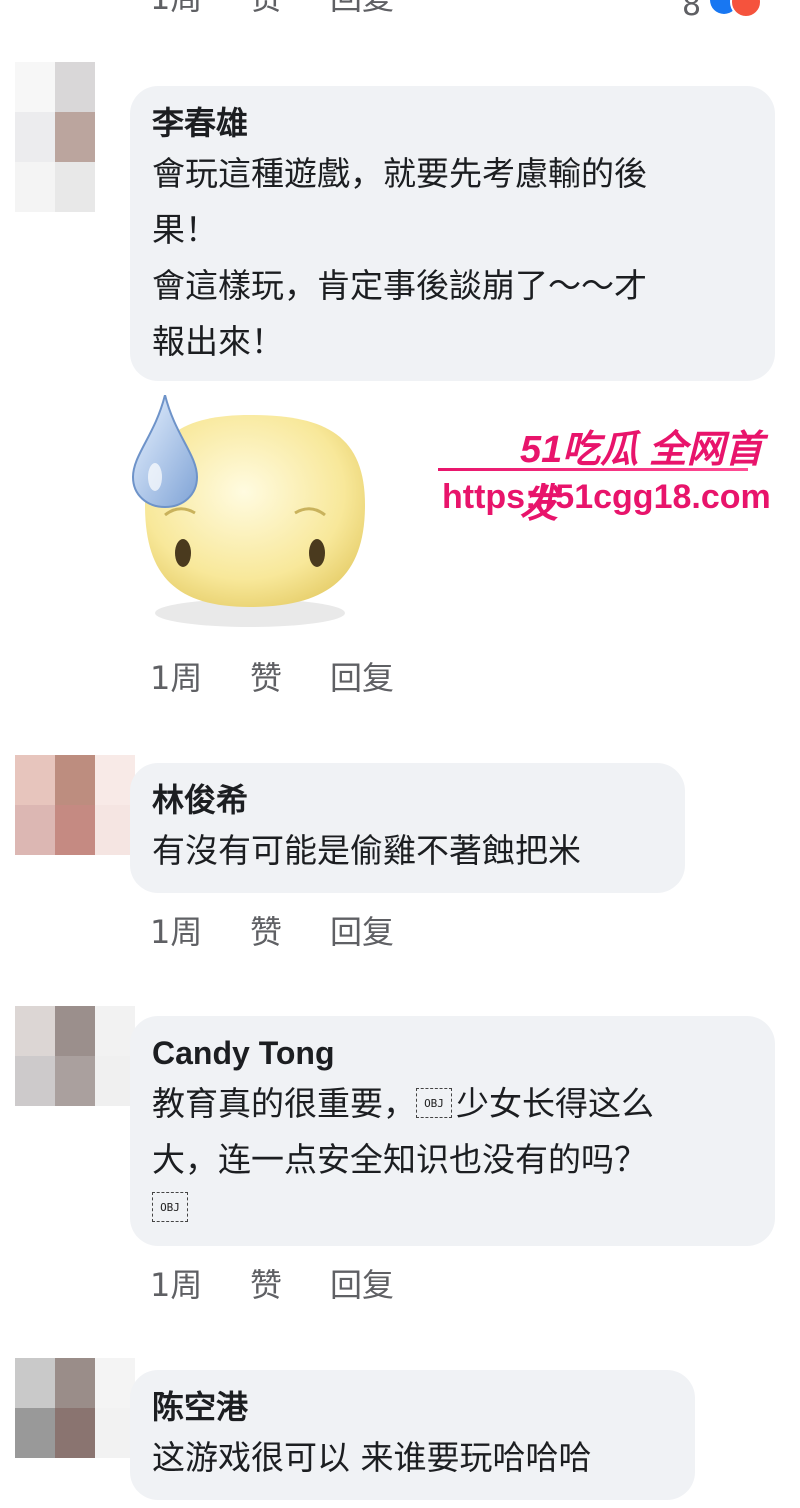  Describe the element at coordinates (593, 469) in the screenshot. I see `watermark-divider` at that location.